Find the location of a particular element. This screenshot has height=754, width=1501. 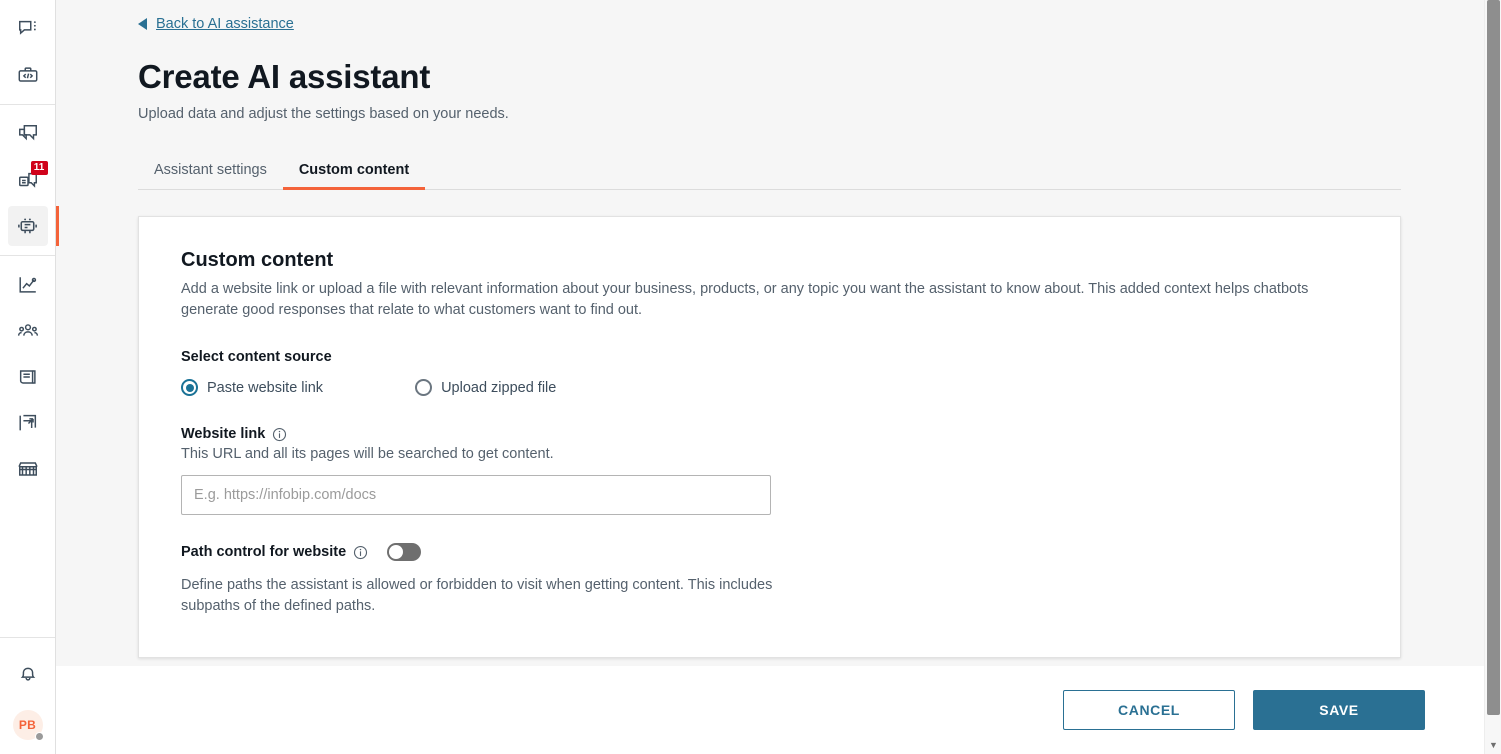

tab-custom-content: Custom content is located at coordinates (354, 173).